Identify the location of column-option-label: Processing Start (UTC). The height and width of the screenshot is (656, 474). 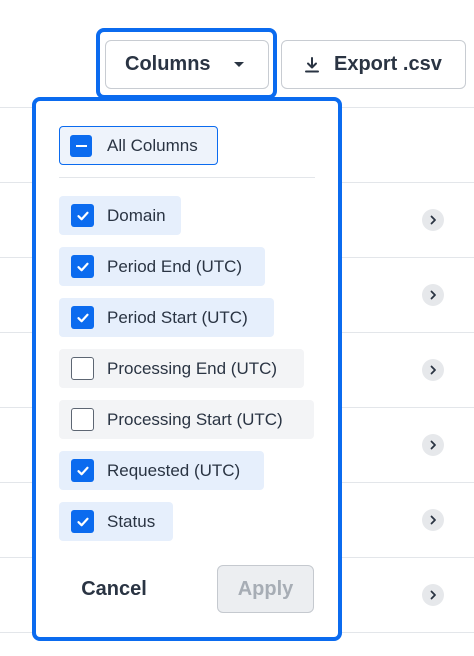
(195, 419).